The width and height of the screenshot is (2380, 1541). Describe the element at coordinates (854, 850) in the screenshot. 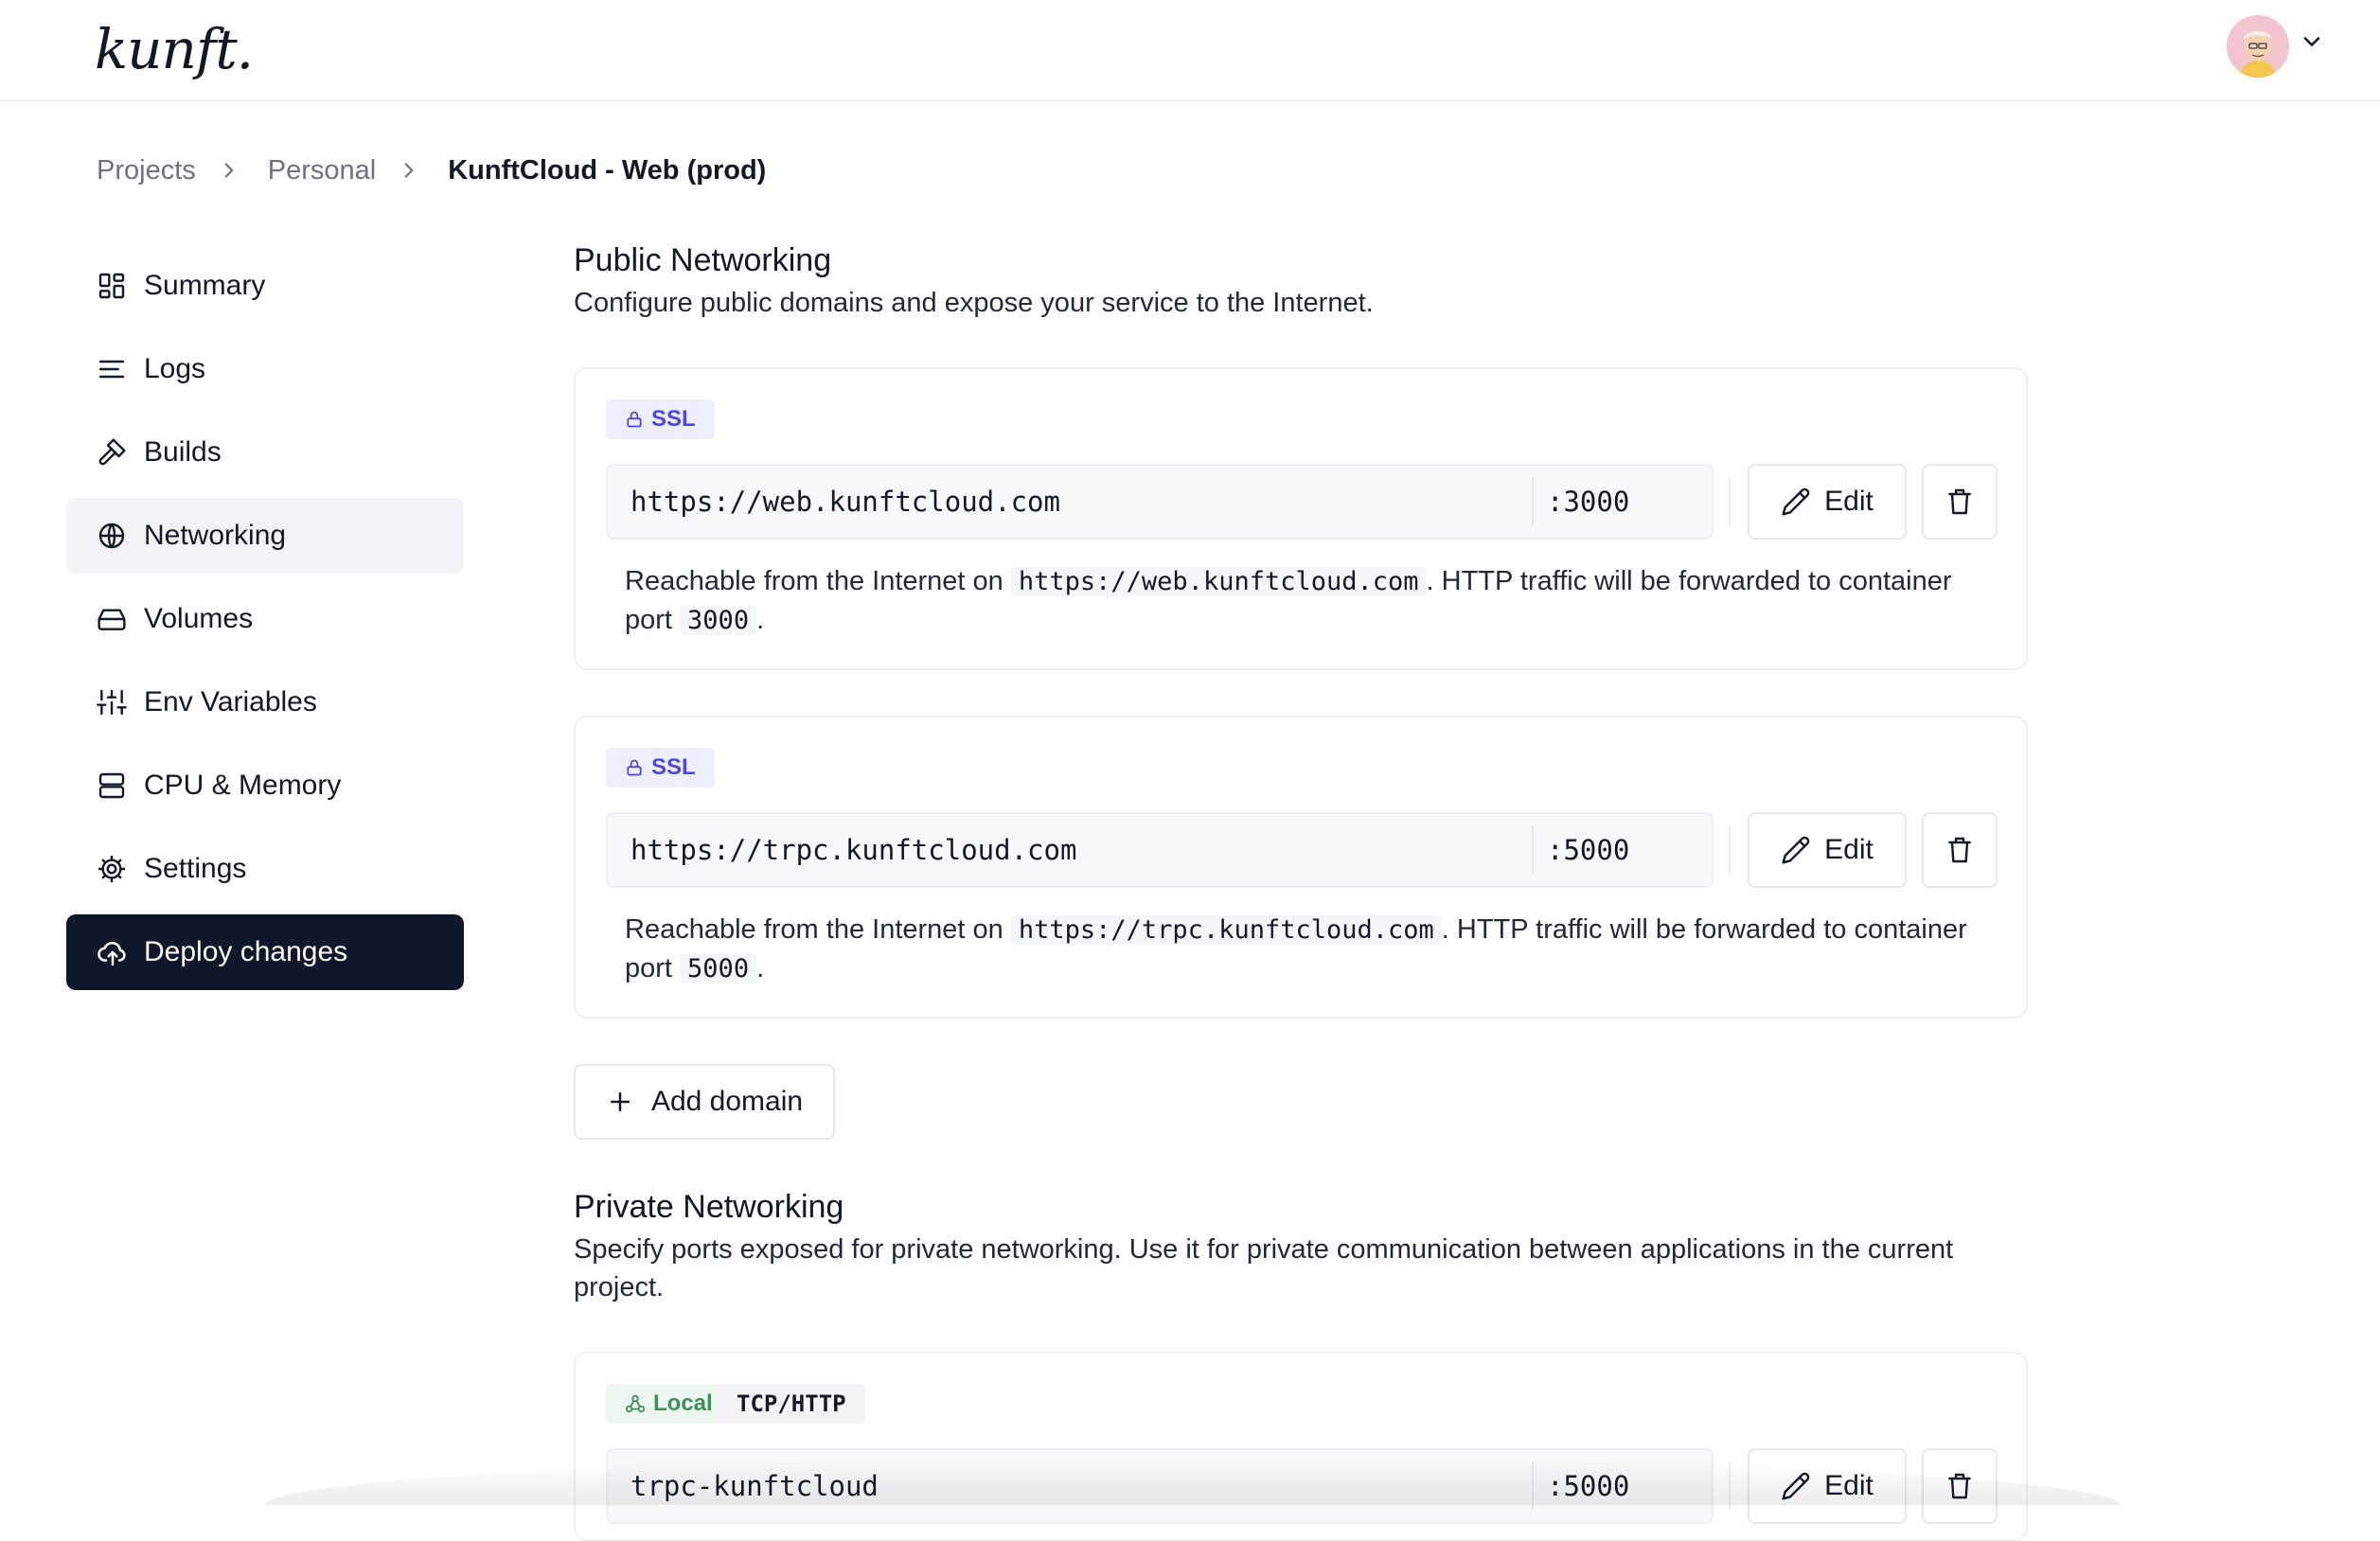

I see `domain-url: https://trpc.kunftcloud.com` at that location.